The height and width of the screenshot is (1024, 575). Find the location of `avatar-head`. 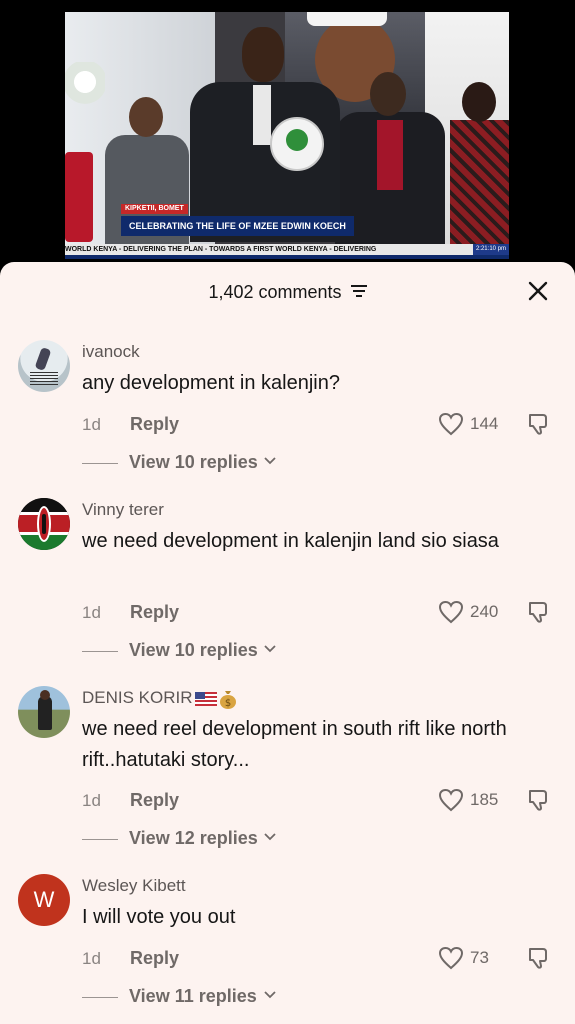

avatar-head is located at coordinates (45, 695).